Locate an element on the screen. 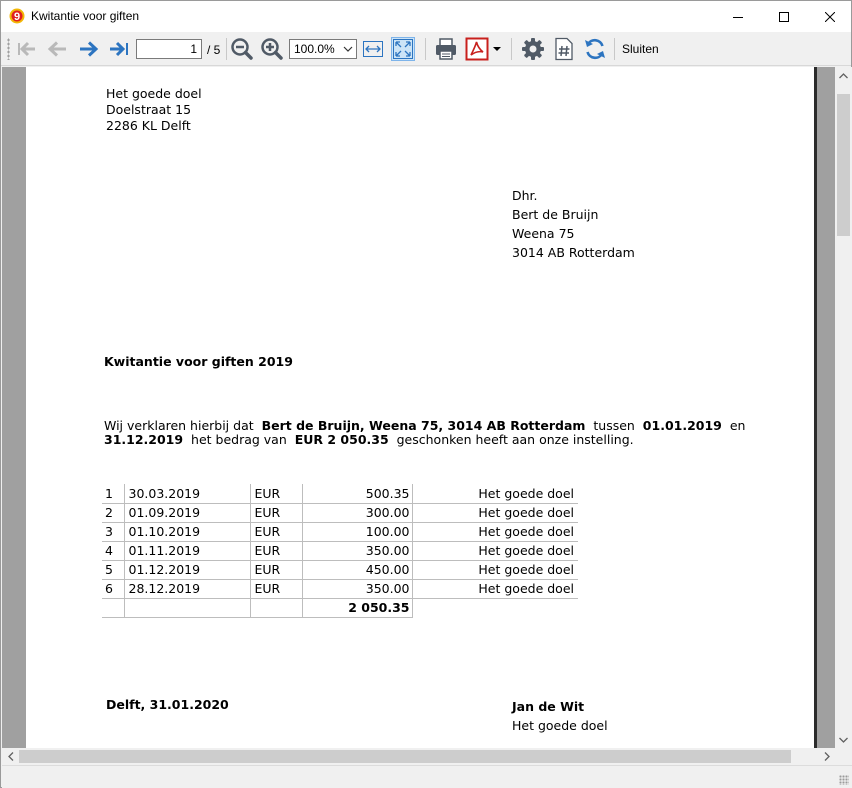 The height and width of the screenshot is (788, 852). table-row: 4 01.11.2019 EUR 350.00 Het goede doel is located at coordinates (340, 551).